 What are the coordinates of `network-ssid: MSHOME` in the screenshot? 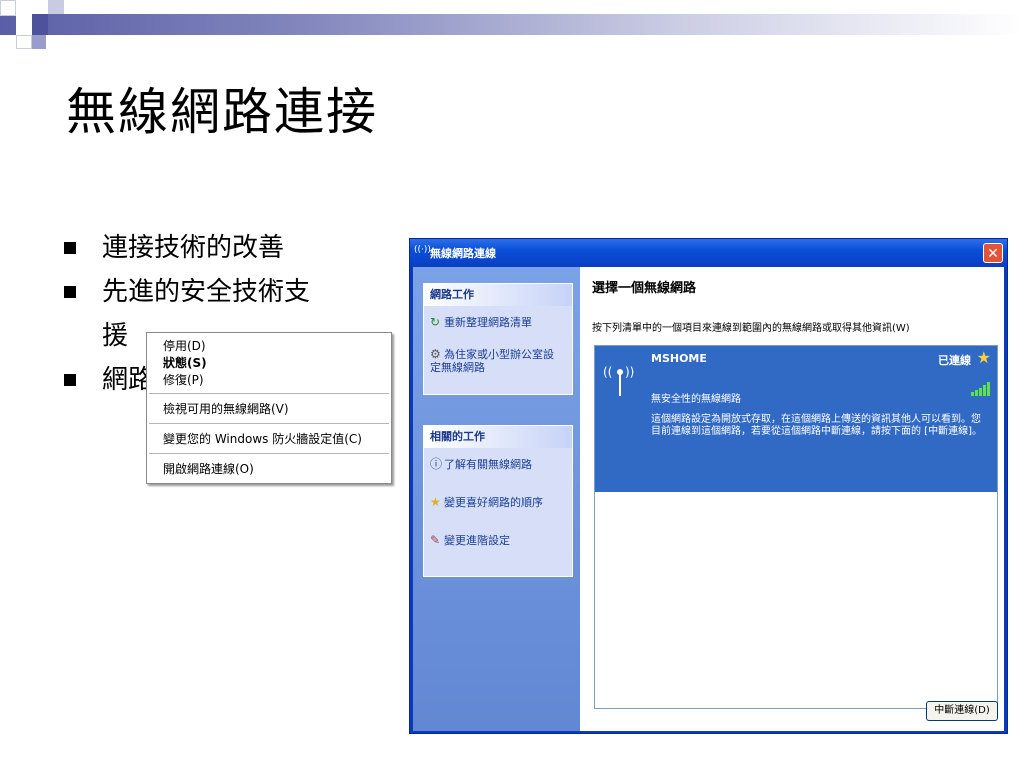 It's located at (679, 358).